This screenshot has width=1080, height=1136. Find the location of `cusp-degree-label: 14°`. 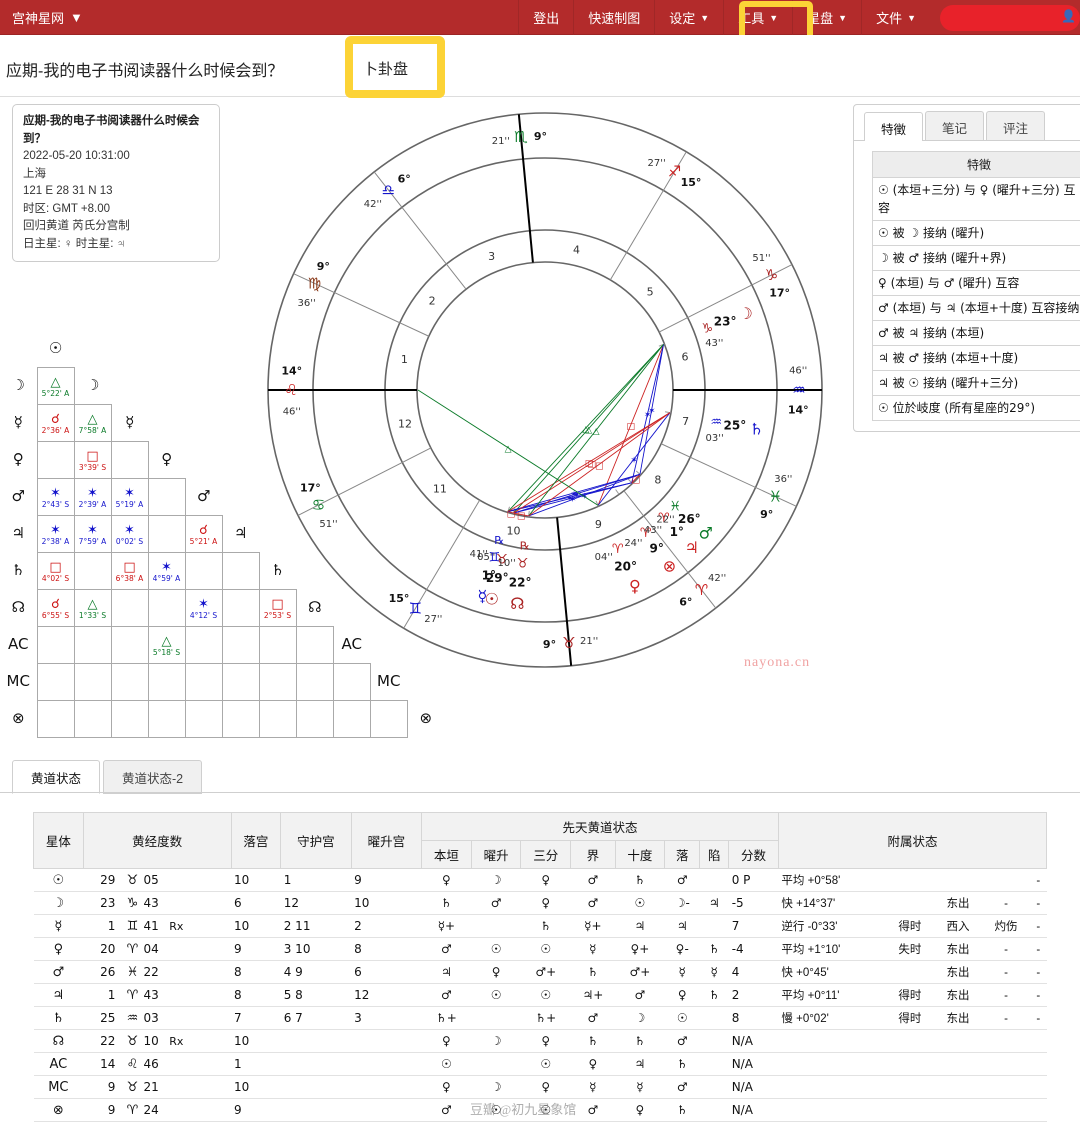

cusp-degree-label: 14° is located at coordinates (291, 371).